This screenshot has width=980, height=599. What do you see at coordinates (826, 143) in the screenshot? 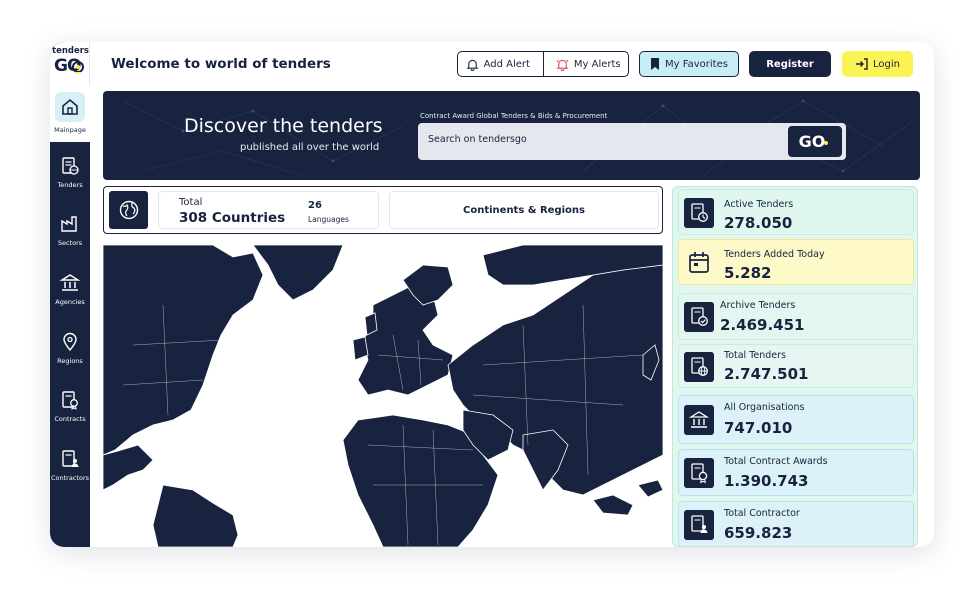
I see `lens-icon` at bounding box center [826, 143].